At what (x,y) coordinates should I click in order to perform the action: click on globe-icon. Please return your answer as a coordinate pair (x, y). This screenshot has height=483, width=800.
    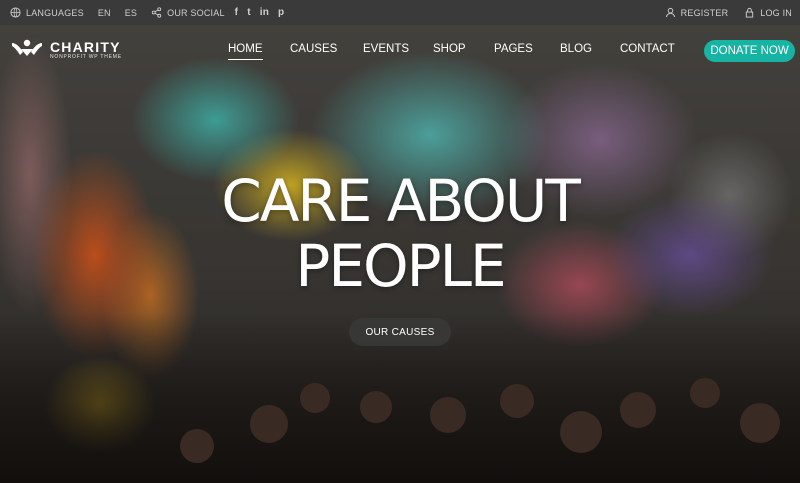
    Looking at the image, I should click on (15, 12).